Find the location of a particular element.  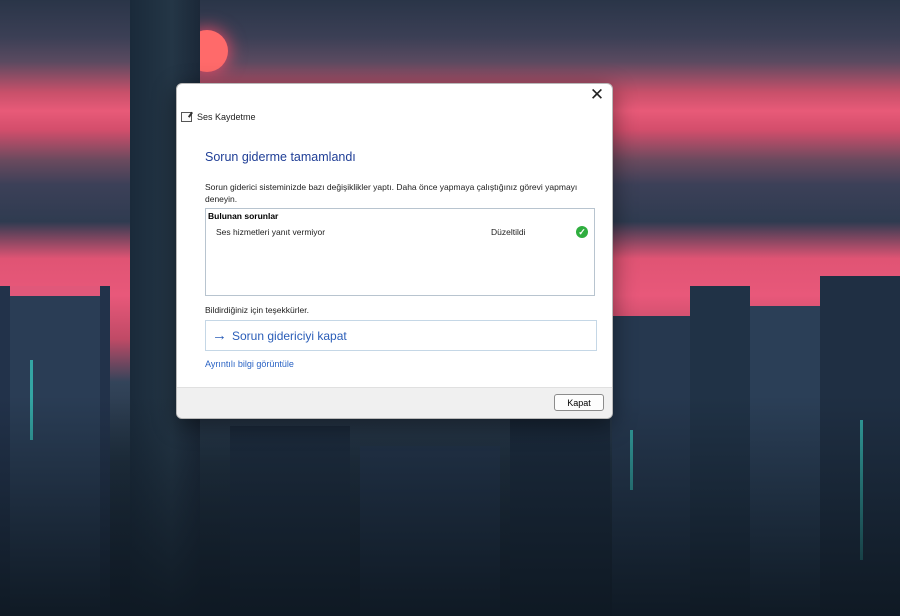

close-icon: ✕ is located at coordinates (597, 95).